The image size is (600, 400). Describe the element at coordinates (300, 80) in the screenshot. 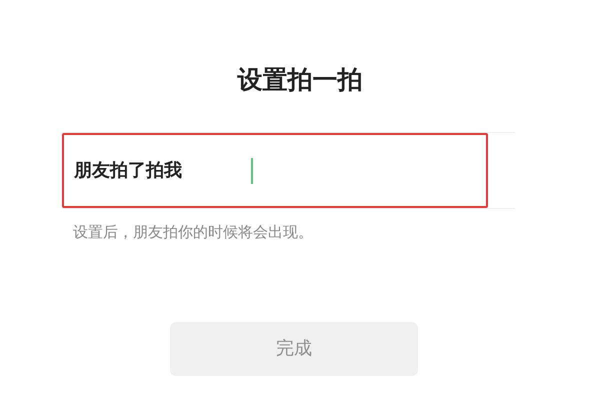

I see `page-title: 设置拍一拍` at that location.